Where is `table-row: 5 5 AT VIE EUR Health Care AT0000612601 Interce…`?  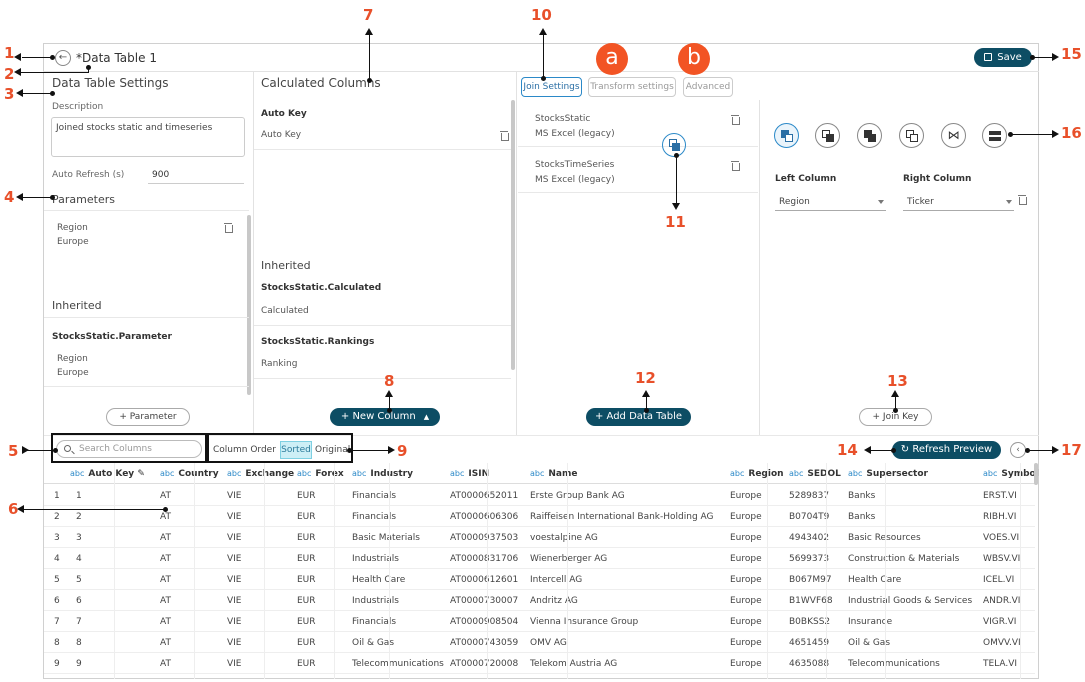 table-row: 5 5 AT VIE EUR Health Care AT0000612601 Interce… is located at coordinates (539, 579).